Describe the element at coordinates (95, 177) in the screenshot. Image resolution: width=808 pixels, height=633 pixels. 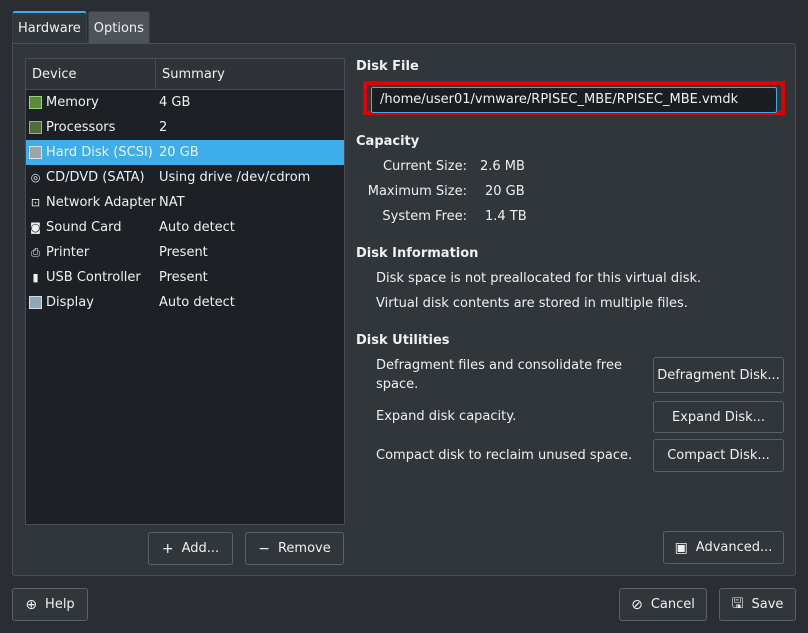
I see `device-name: CD/DVD (SATA)` at that location.